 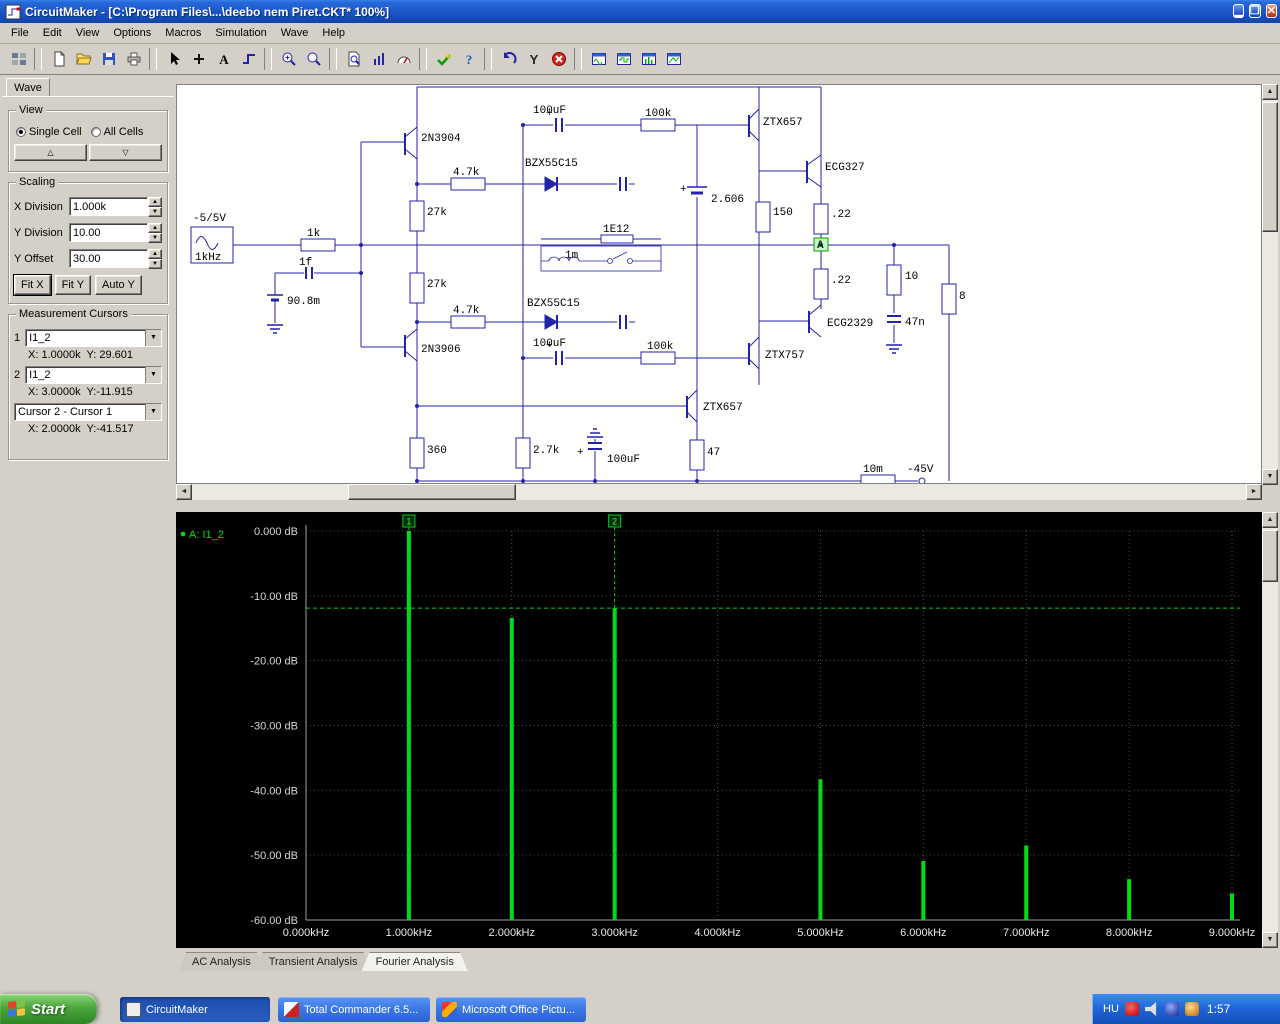 I want to click on wire-tool-icon, so click(x=248, y=59).